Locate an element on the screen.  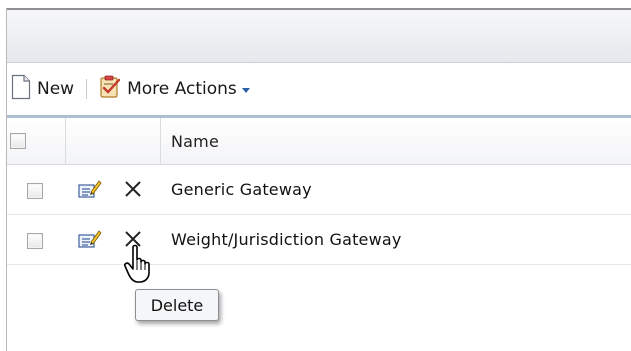
more-actions-button: More Actions is located at coordinates (174, 89).